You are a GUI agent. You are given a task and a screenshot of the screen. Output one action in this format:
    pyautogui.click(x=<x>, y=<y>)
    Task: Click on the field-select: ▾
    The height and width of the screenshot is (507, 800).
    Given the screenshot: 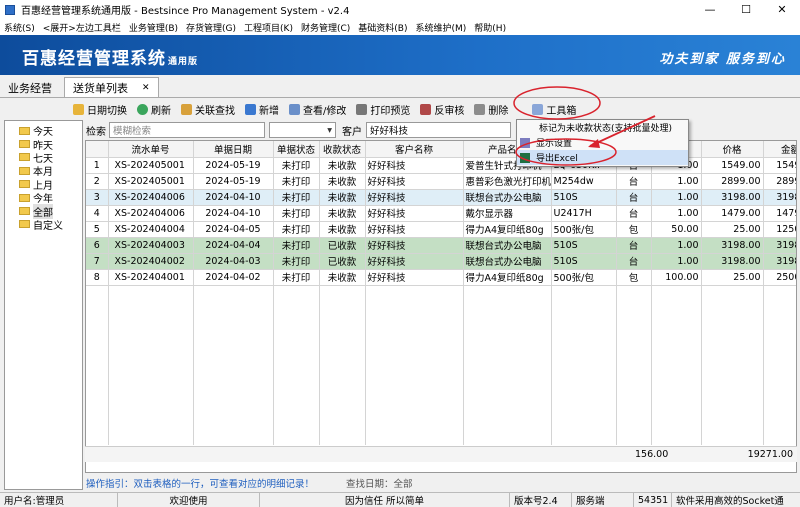 What is the action you would take?
    pyautogui.click(x=302, y=130)
    